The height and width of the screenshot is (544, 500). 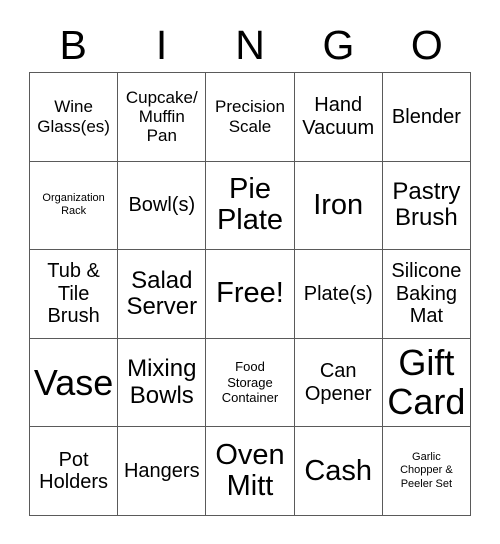 I want to click on bingo-square-label: Tub & Tile Brush, so click(x=73, y=294).